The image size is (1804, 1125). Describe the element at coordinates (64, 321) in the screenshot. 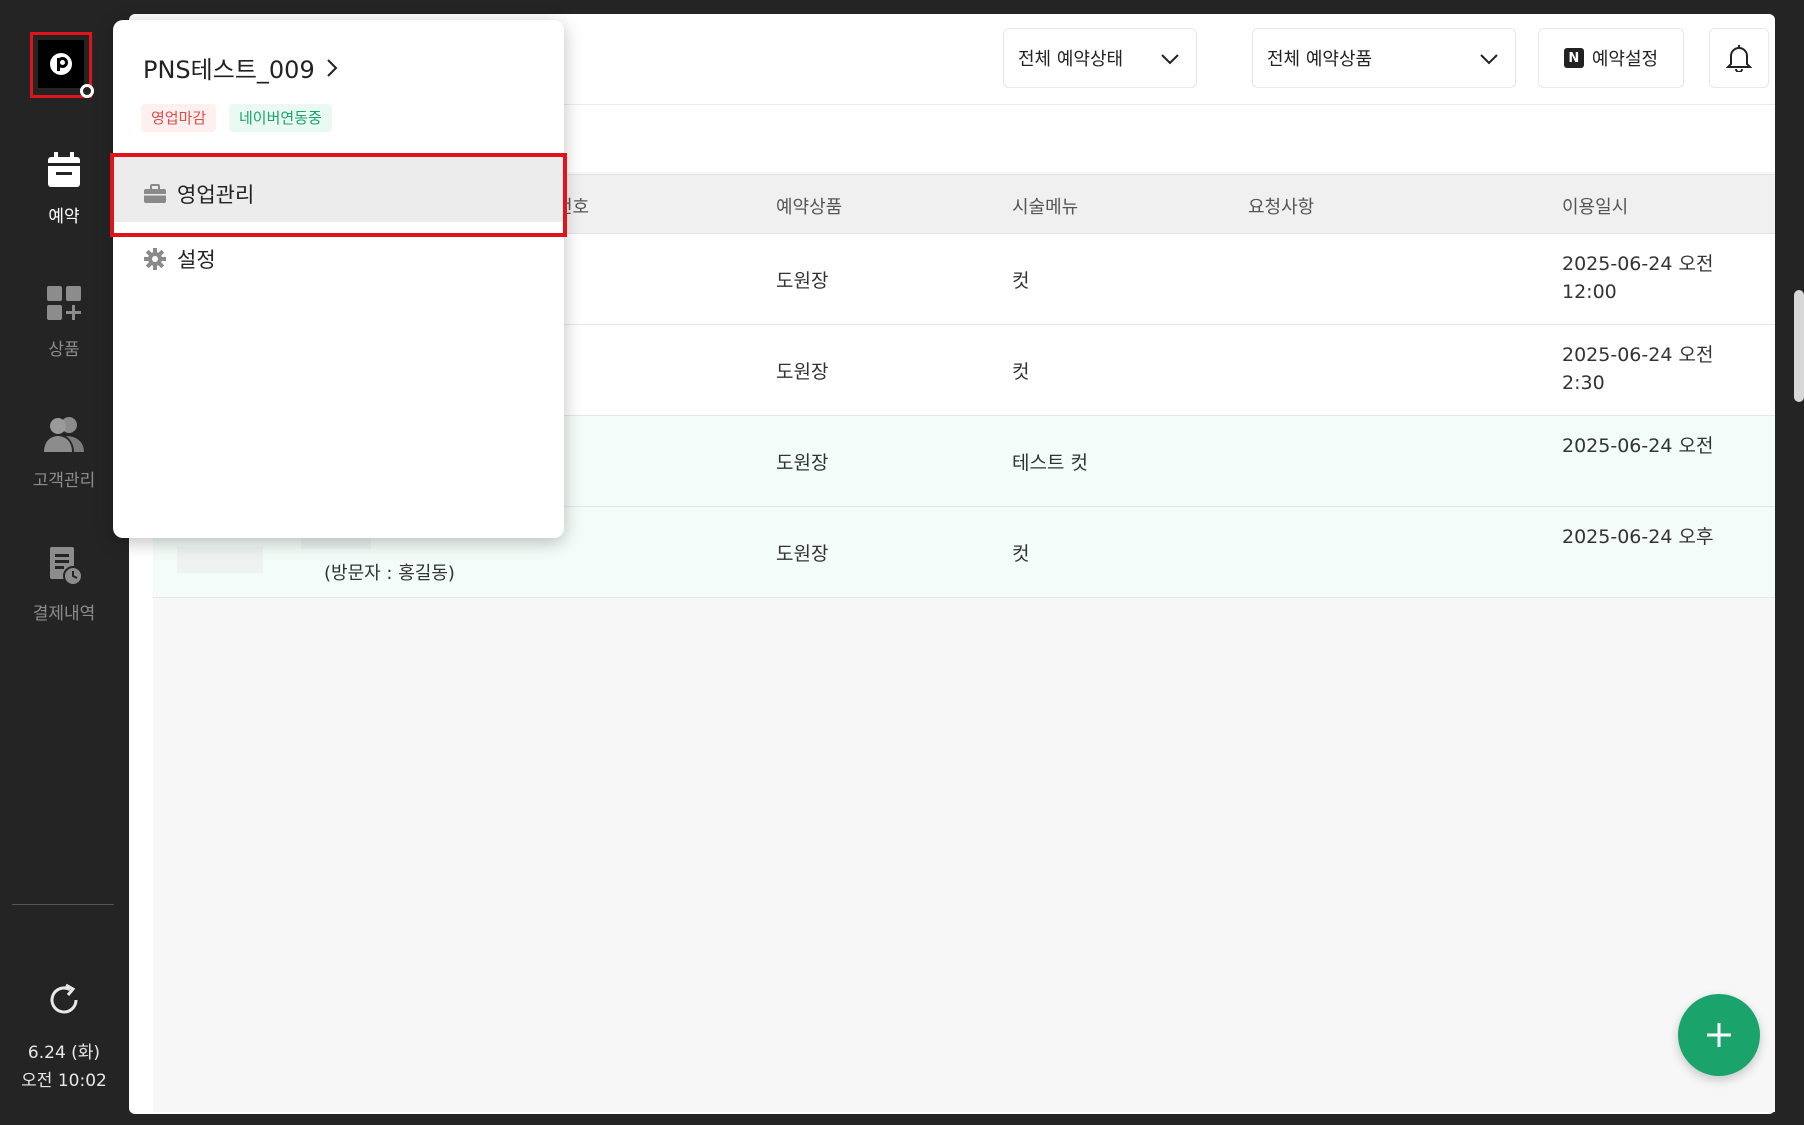

I see `sidebar-item-products: 상품` at that location.